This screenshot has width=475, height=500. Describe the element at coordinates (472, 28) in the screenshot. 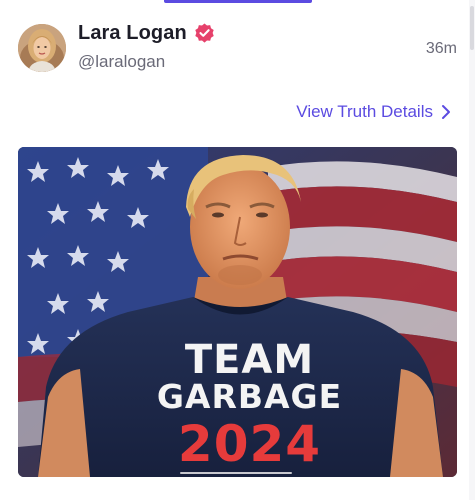

I see `scrollbar-thumb` at that location.